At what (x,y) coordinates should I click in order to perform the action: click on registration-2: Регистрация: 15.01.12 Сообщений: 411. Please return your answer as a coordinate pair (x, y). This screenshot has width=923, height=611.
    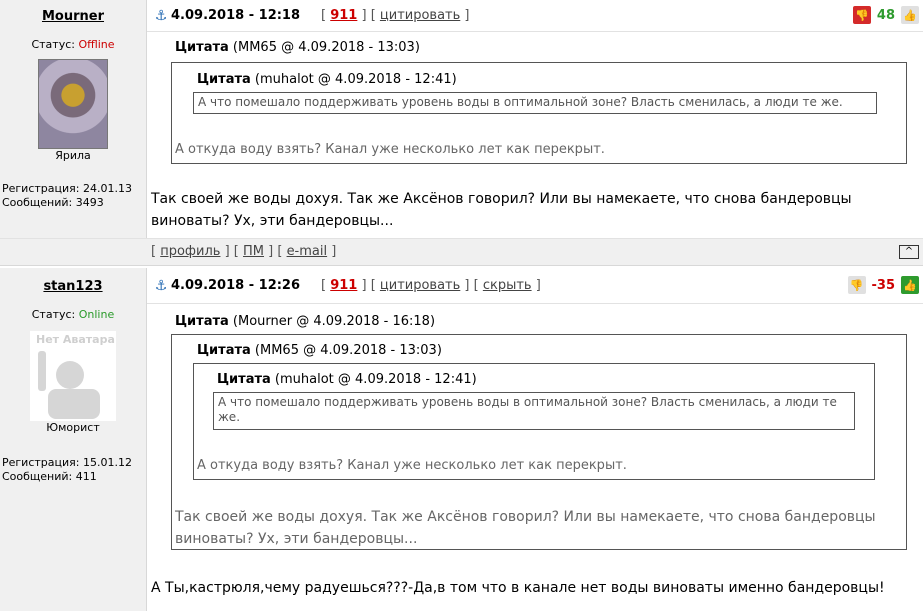
    Looking at the image, I should click on (73, 470).